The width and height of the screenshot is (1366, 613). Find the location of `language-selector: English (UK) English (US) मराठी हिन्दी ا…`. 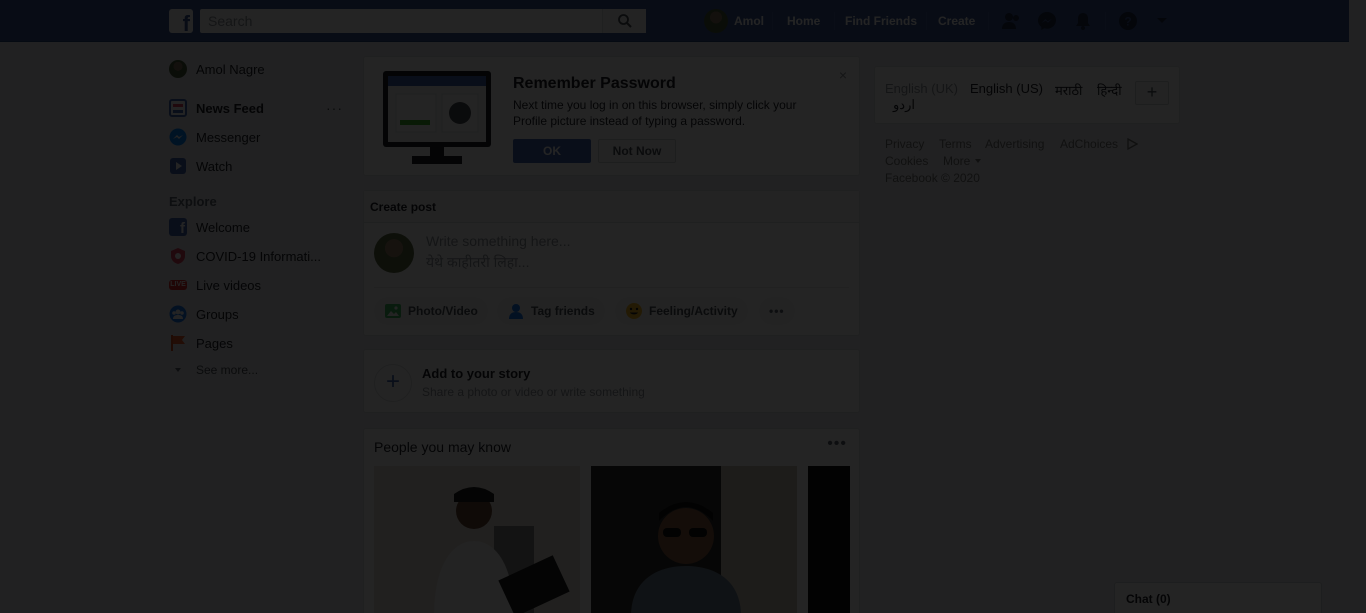

language-selector: English (UK) English (US) मराठी हिन्दी ا… is located at coordinates (1027, 95).